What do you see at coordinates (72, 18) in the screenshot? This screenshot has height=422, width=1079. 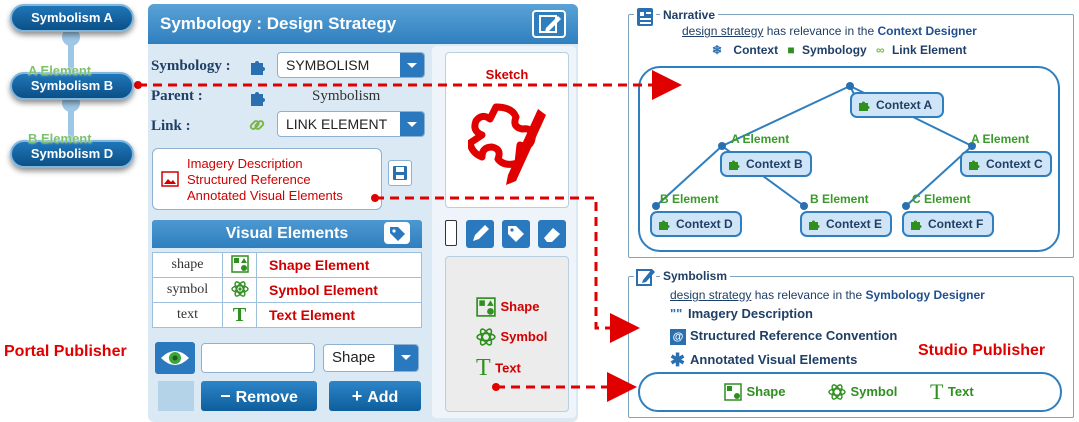 I see `tree-node-symbolism-a: Symbolism A` at bounding box center [72, 18].